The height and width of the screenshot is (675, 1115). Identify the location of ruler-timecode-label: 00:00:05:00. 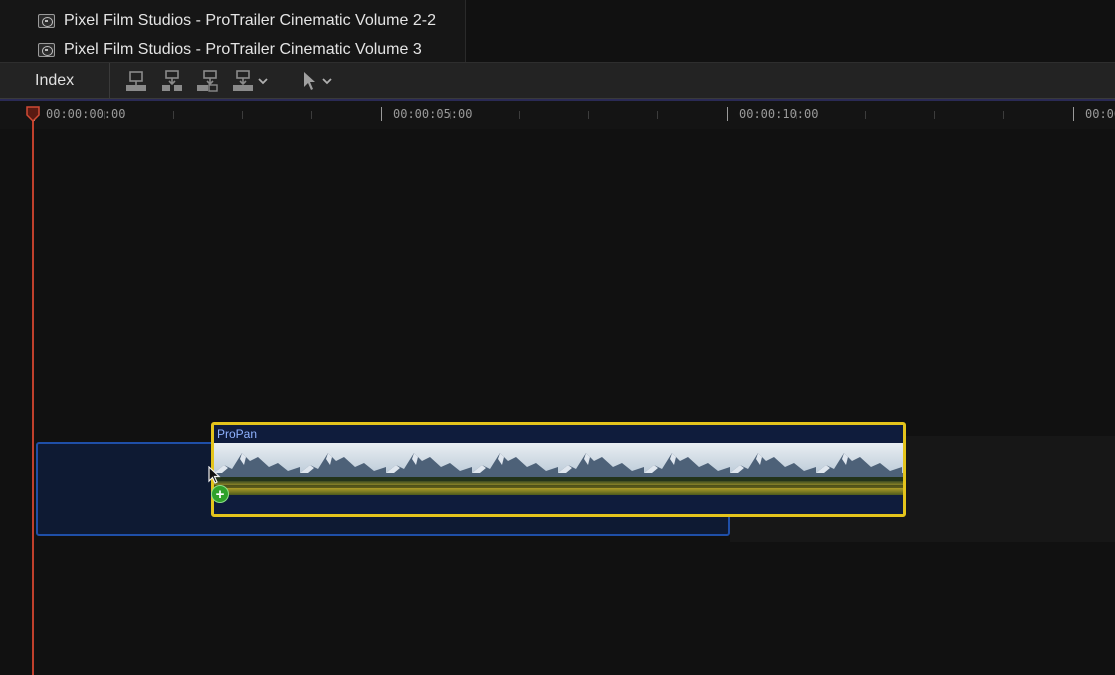
(433, 114).